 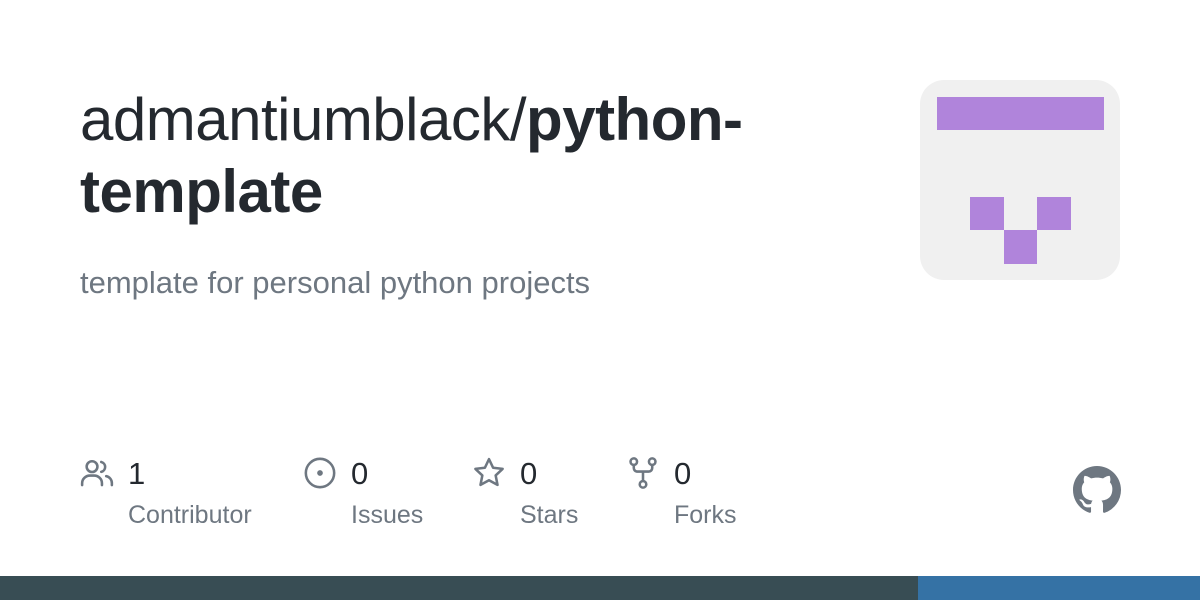 I want to click on github-logo-icon, so click(x=1097, y=490).